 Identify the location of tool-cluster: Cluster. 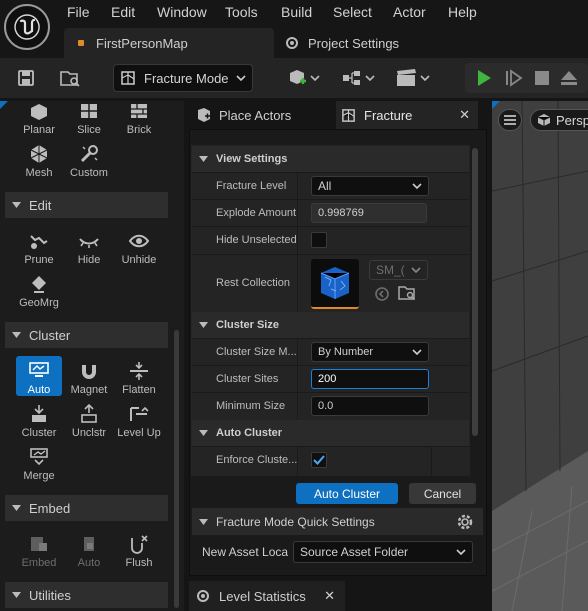
(39, 421).